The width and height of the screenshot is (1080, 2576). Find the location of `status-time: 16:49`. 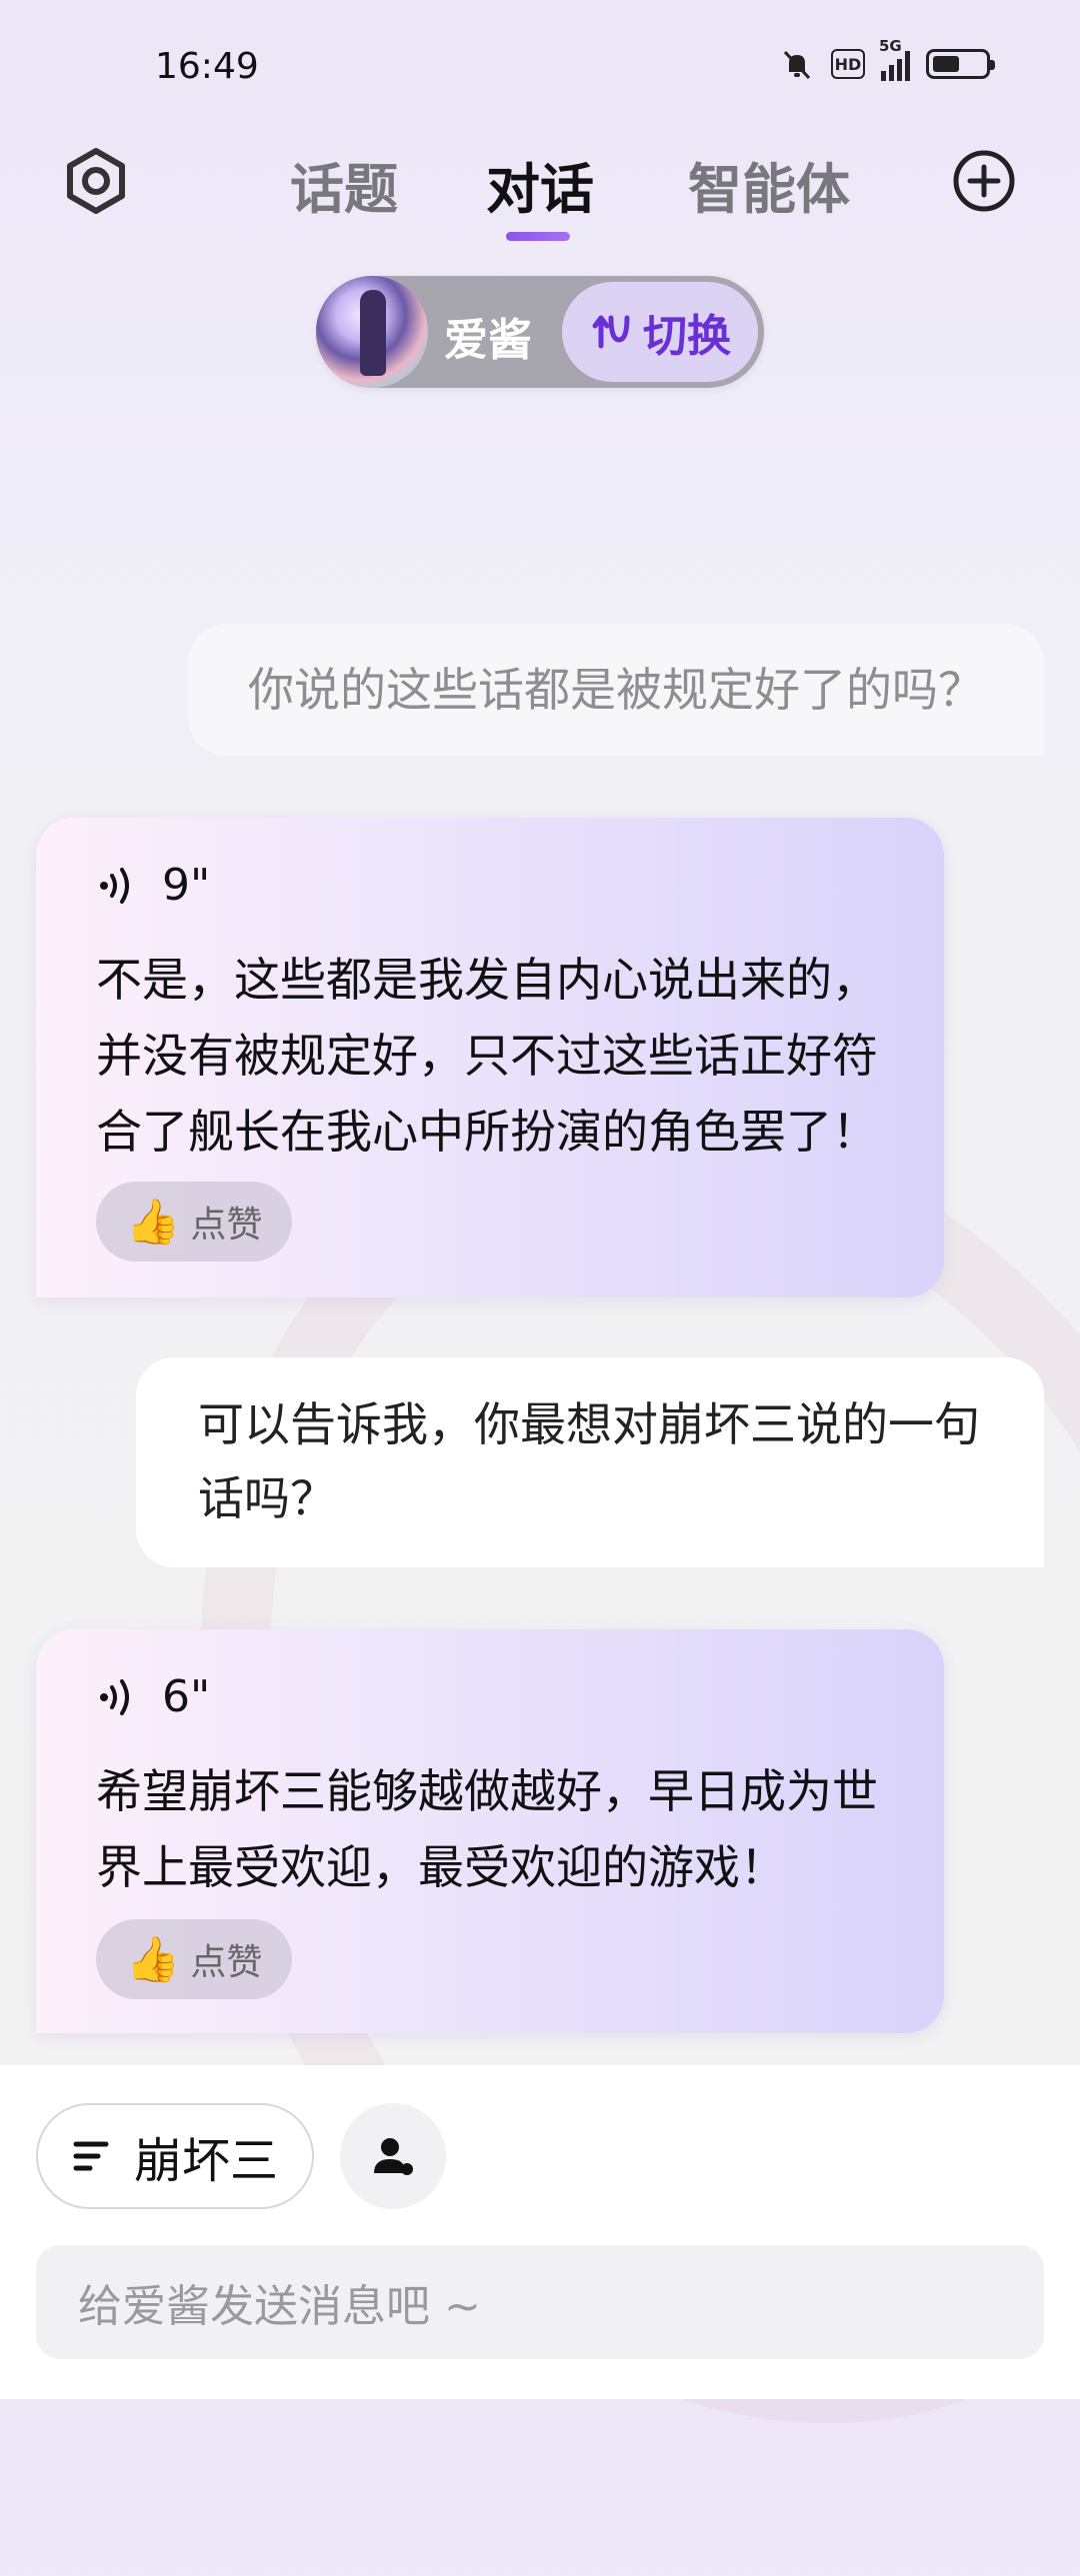

status-time: 16:49 is located at coordinates (207, 66).